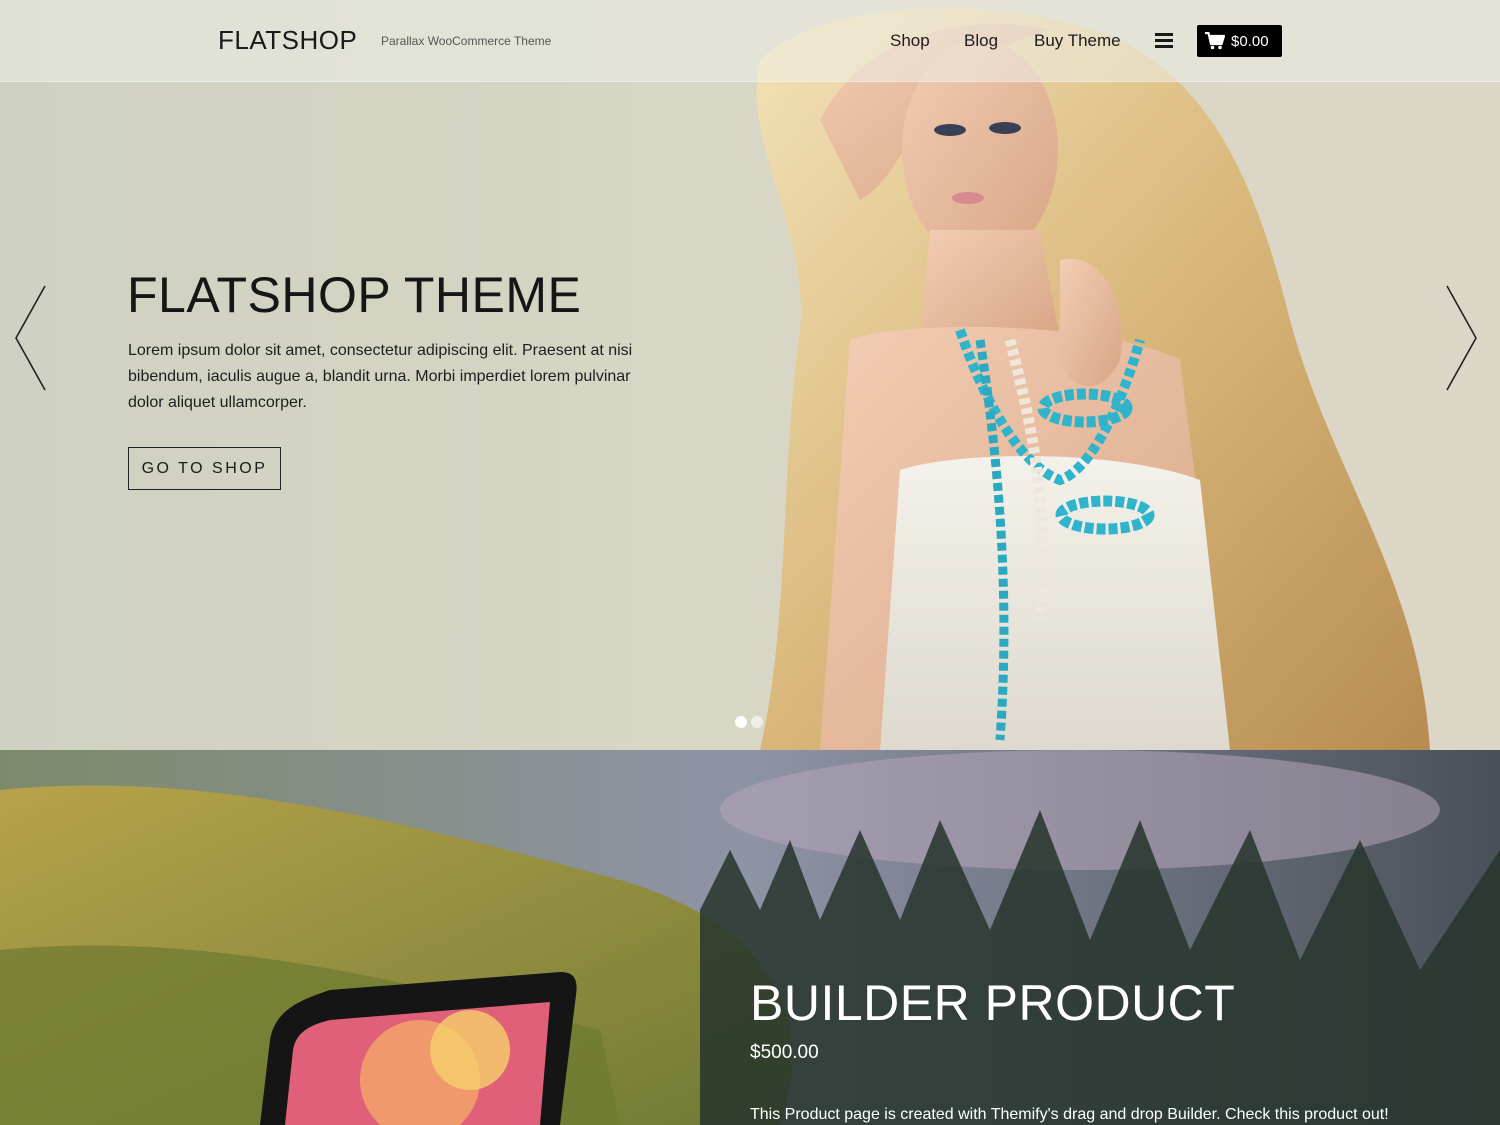 This screenshot has width=1500, height=1125. Describe the element at coordinates (784, 1052) in the screenshot. I see `product-price: $500.00` at that location.